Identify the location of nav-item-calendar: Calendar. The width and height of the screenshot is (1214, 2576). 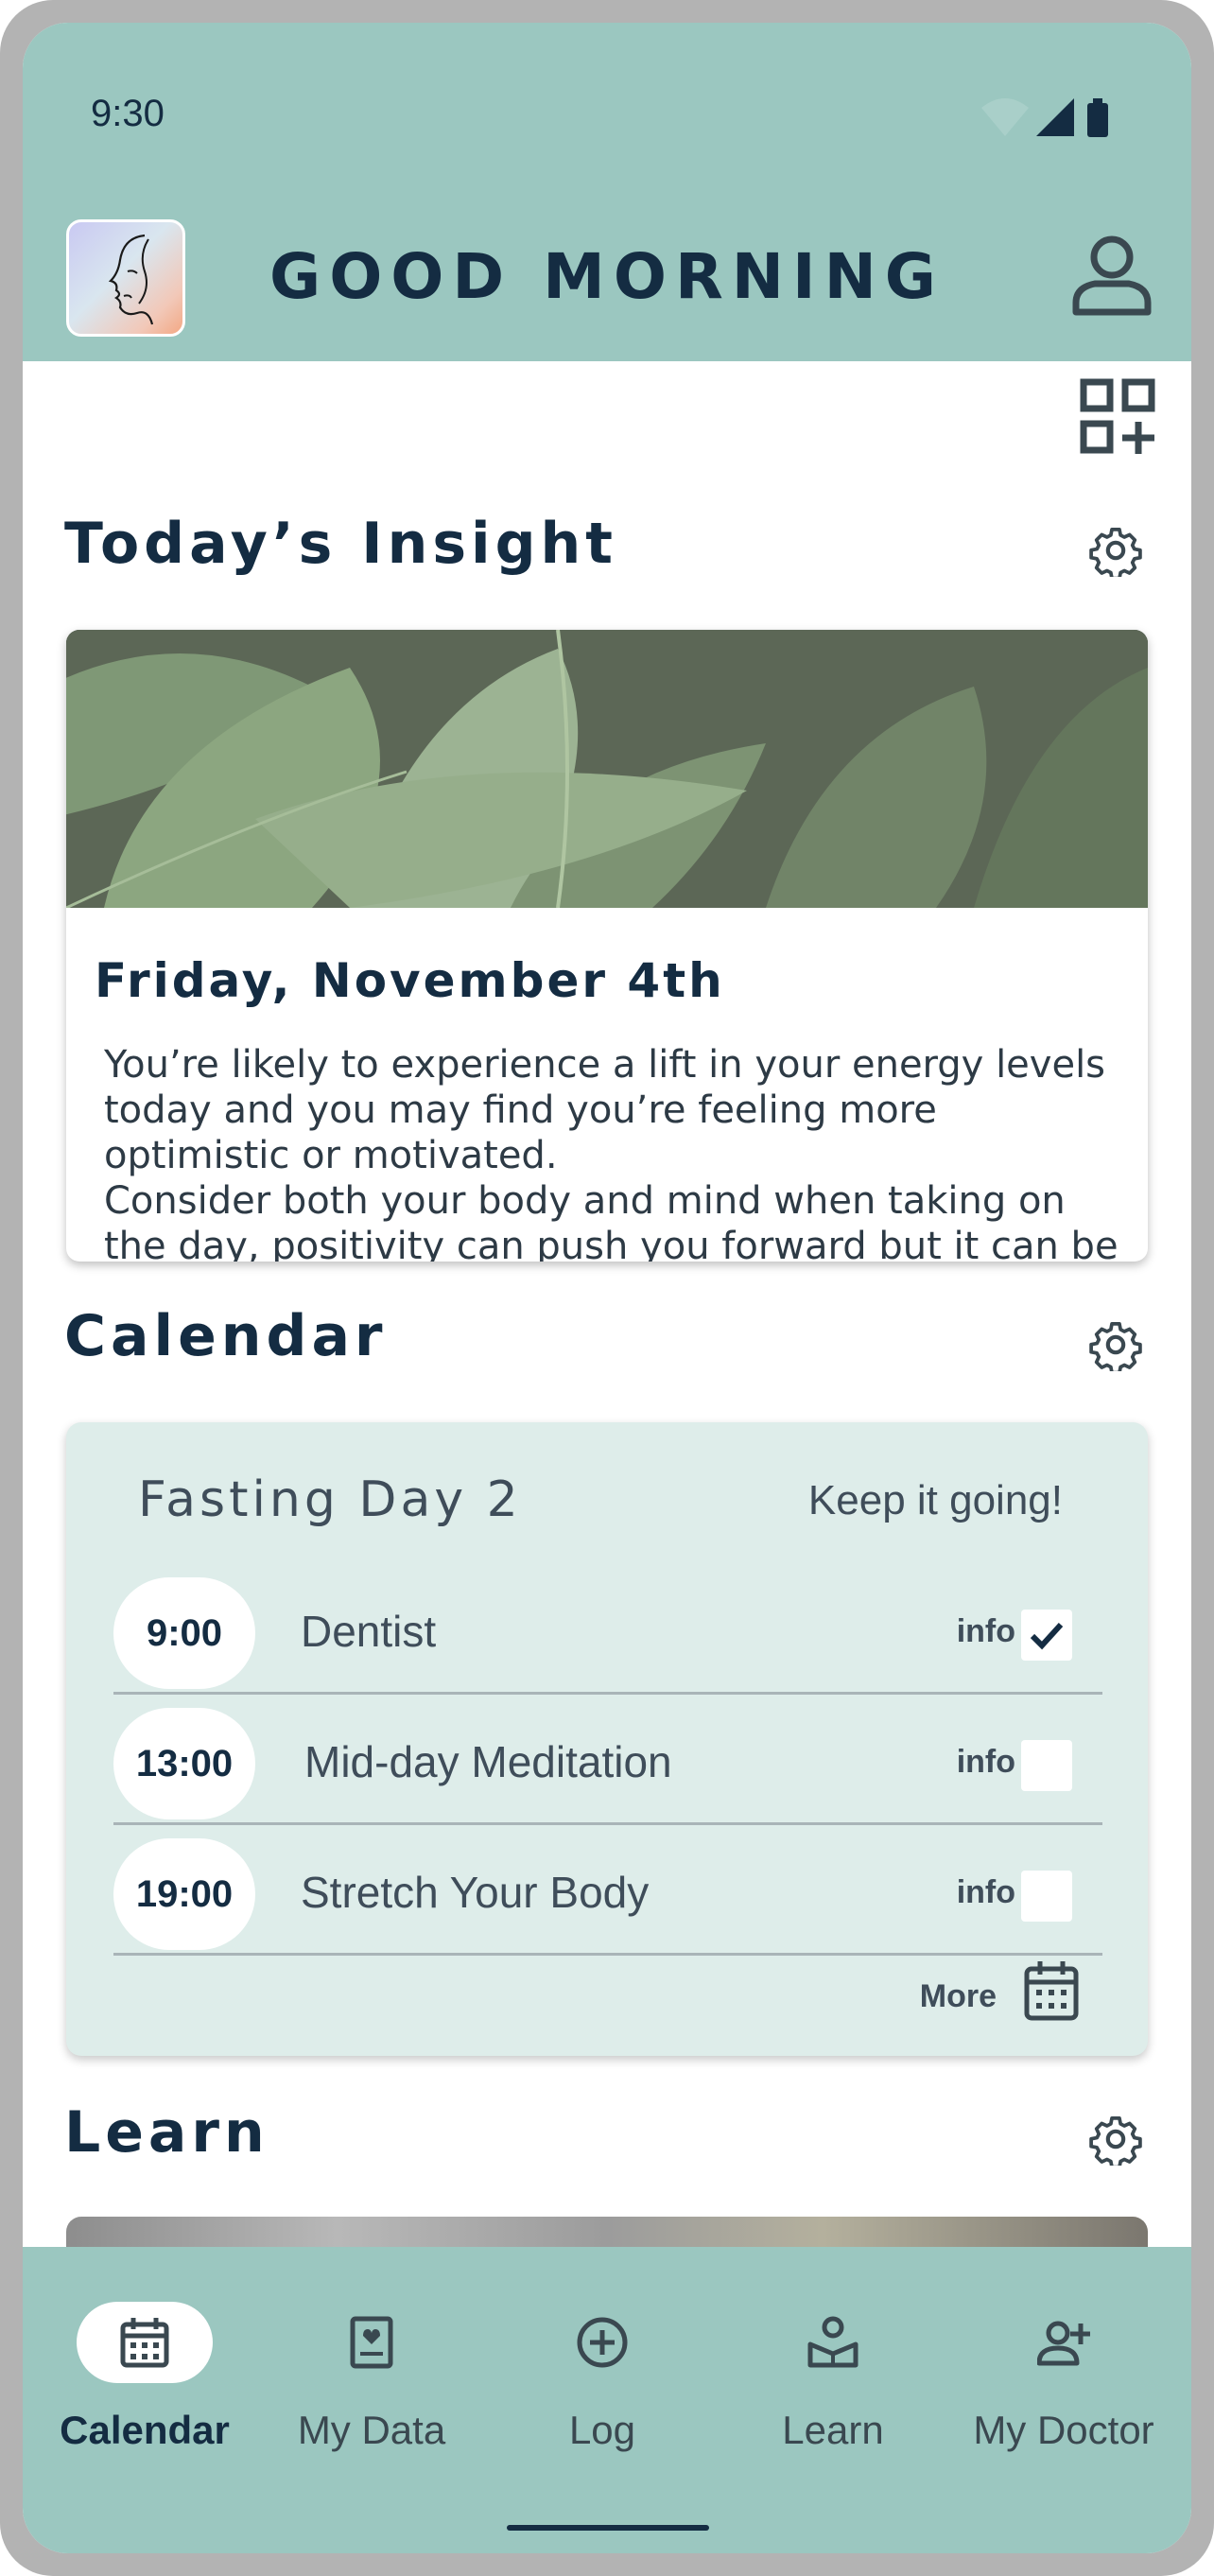
(144, 2377).